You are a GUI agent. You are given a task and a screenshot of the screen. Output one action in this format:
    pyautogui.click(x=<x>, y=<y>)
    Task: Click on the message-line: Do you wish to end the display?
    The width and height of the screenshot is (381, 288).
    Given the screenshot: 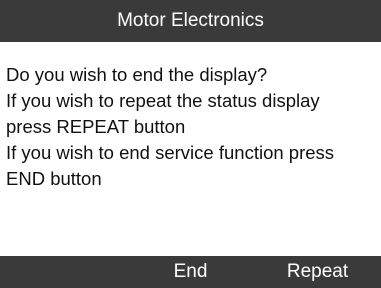 What is the action you would take?
    pyautogui.click(x=137, y=74)
    